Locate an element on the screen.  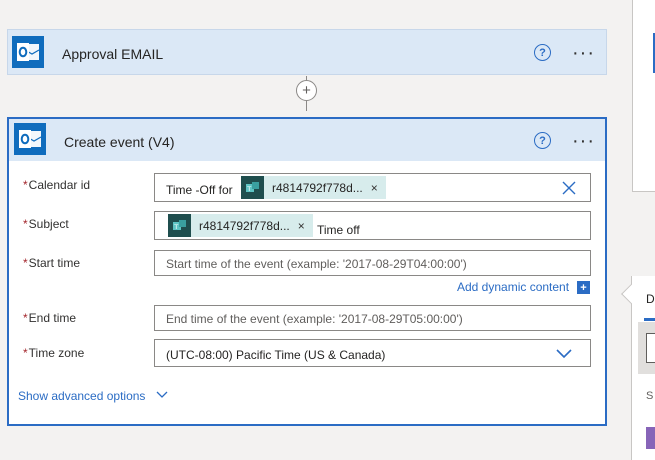
create-event-header: Create event (V4) ? ··· is located at coordinates (307, 140).